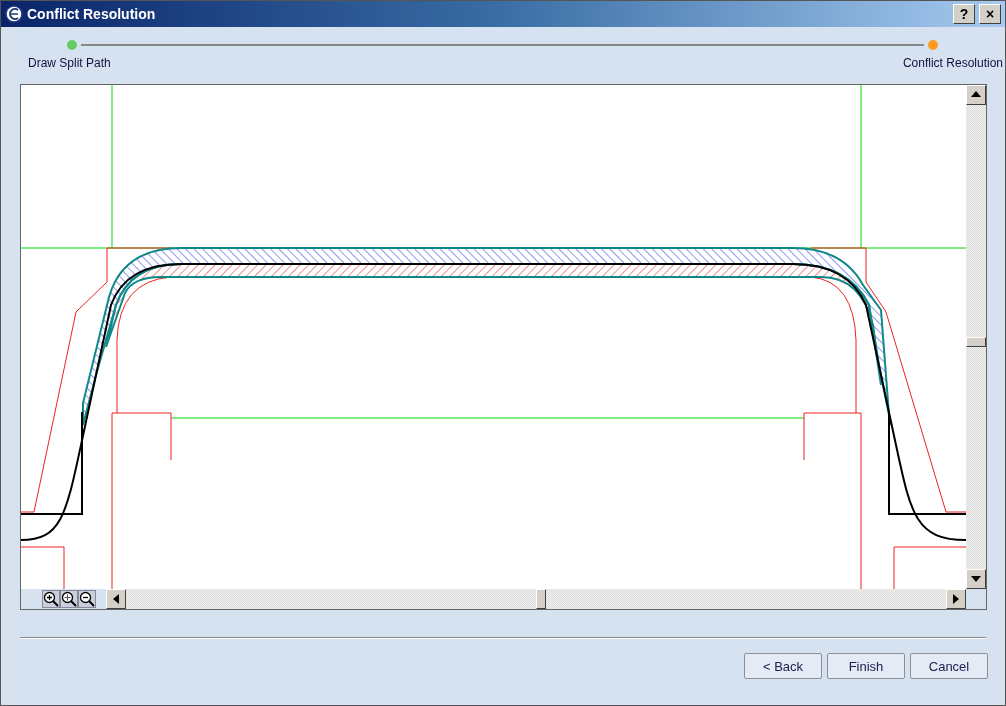 The image size is (1006, 706). I want to click on scroll-down-button, so click(976, 579).